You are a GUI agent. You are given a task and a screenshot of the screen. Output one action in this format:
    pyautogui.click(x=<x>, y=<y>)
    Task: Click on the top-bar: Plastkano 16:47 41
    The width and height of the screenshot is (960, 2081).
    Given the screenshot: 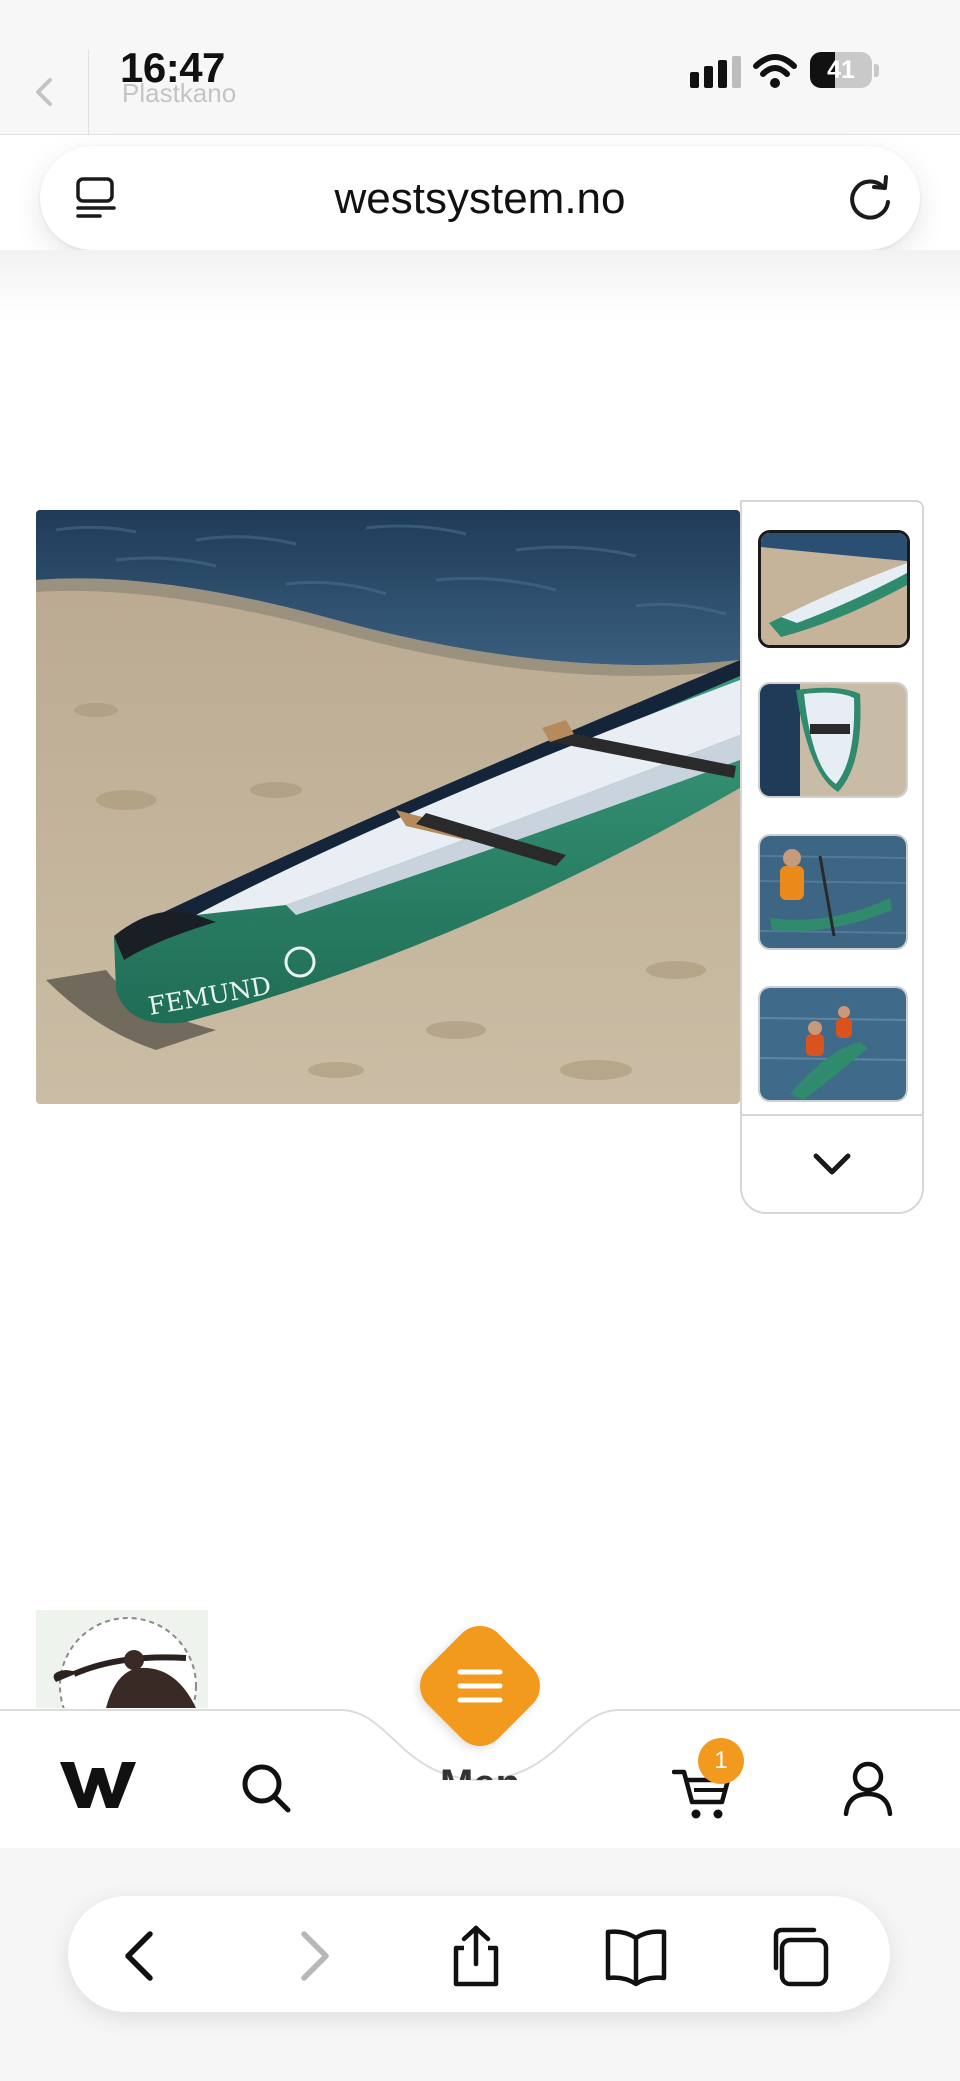 What is the action you would take?
    pyautogui.click(x=480, y=67)
    